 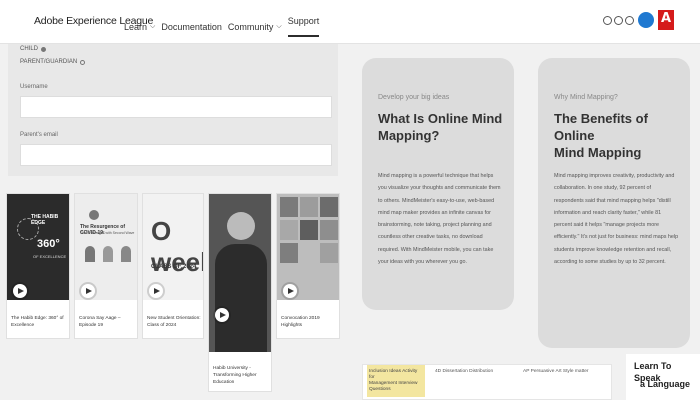 I want to click on radio-unselected-icon, so click(x=83, y=62).